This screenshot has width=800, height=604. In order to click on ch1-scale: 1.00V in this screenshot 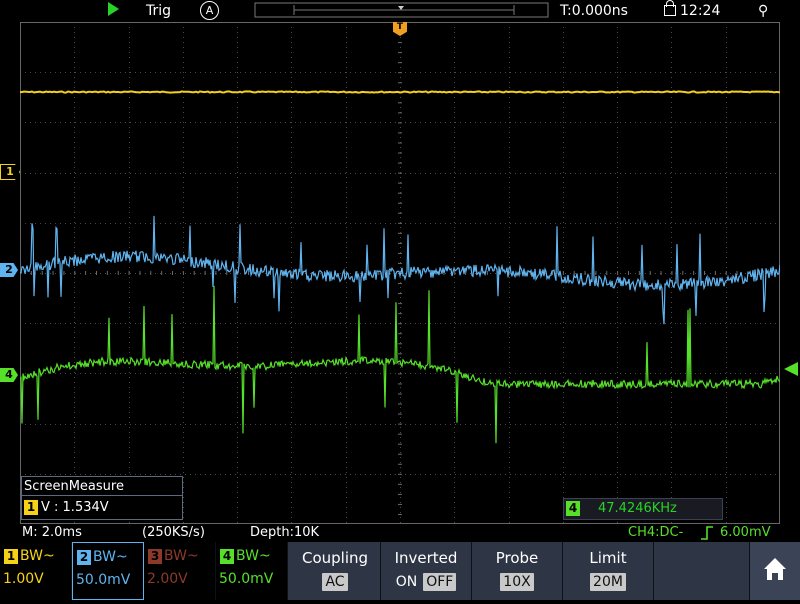, I will do `click(23, 579)`.